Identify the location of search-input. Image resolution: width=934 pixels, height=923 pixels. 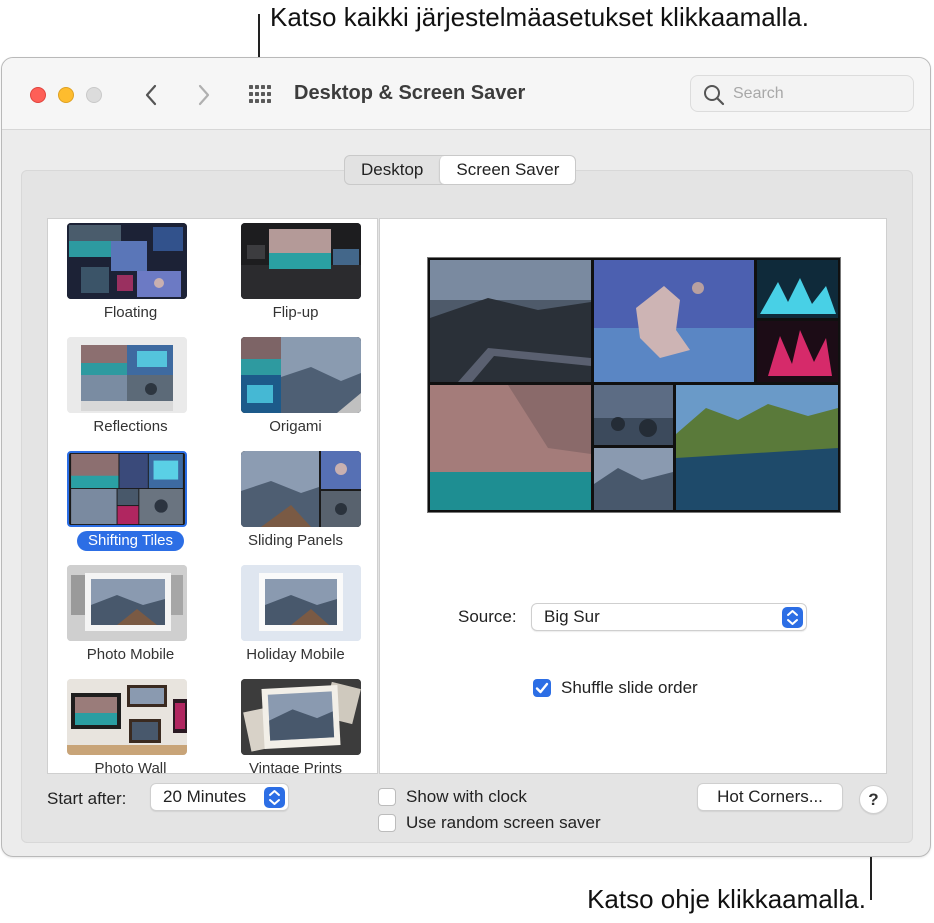
(818, 94).